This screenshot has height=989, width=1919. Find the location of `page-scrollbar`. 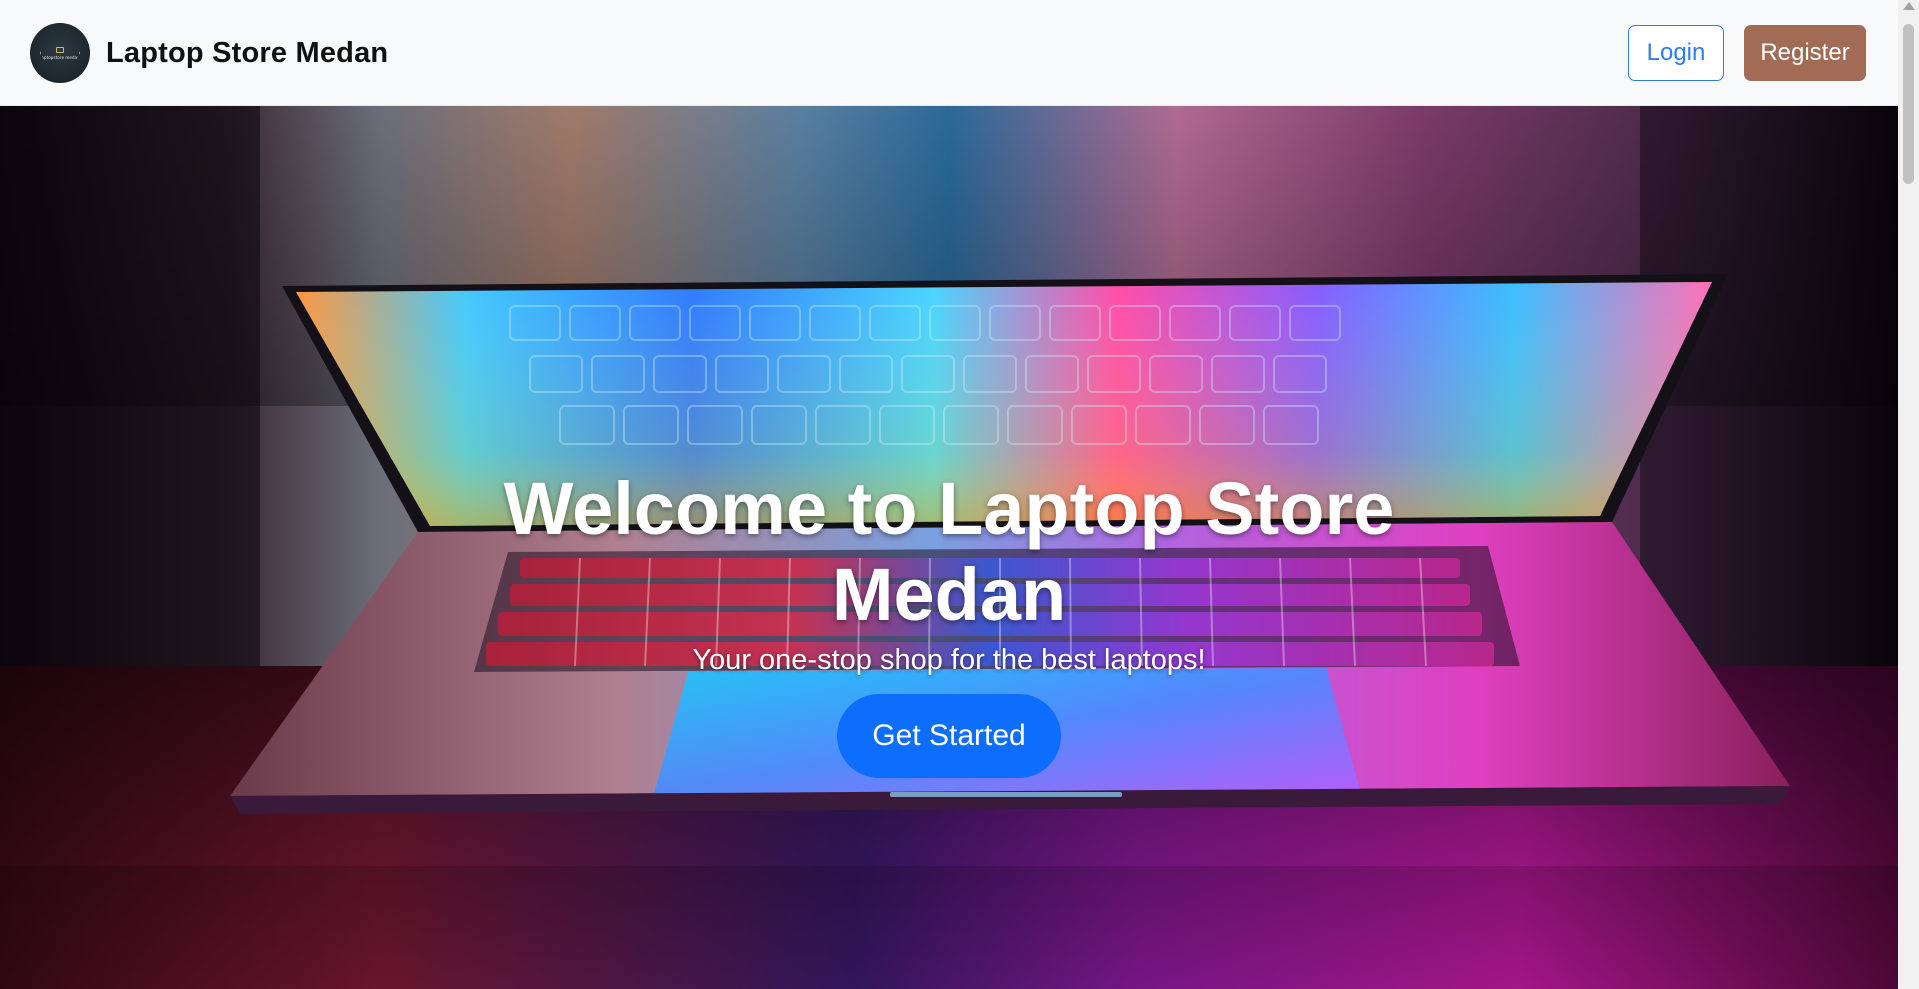

page-scrollbar is located at coordinates (1908, 494).